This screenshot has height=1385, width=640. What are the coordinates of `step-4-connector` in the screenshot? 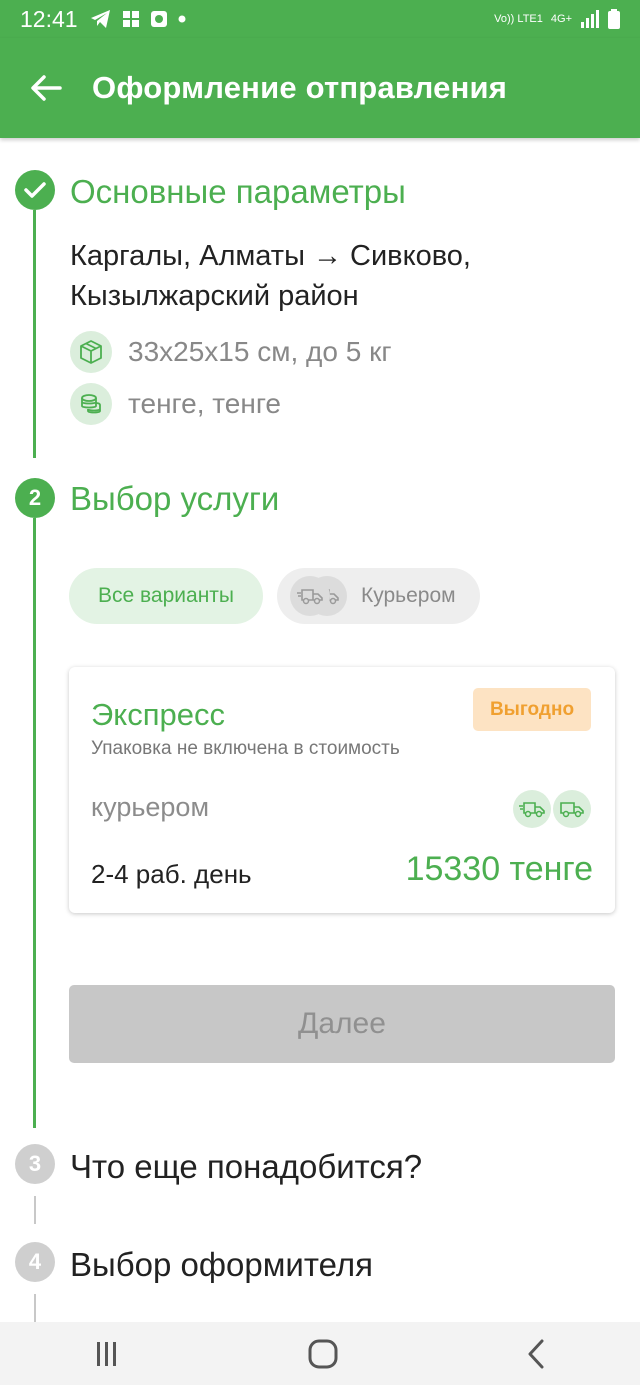 It's located at (35, 1308).